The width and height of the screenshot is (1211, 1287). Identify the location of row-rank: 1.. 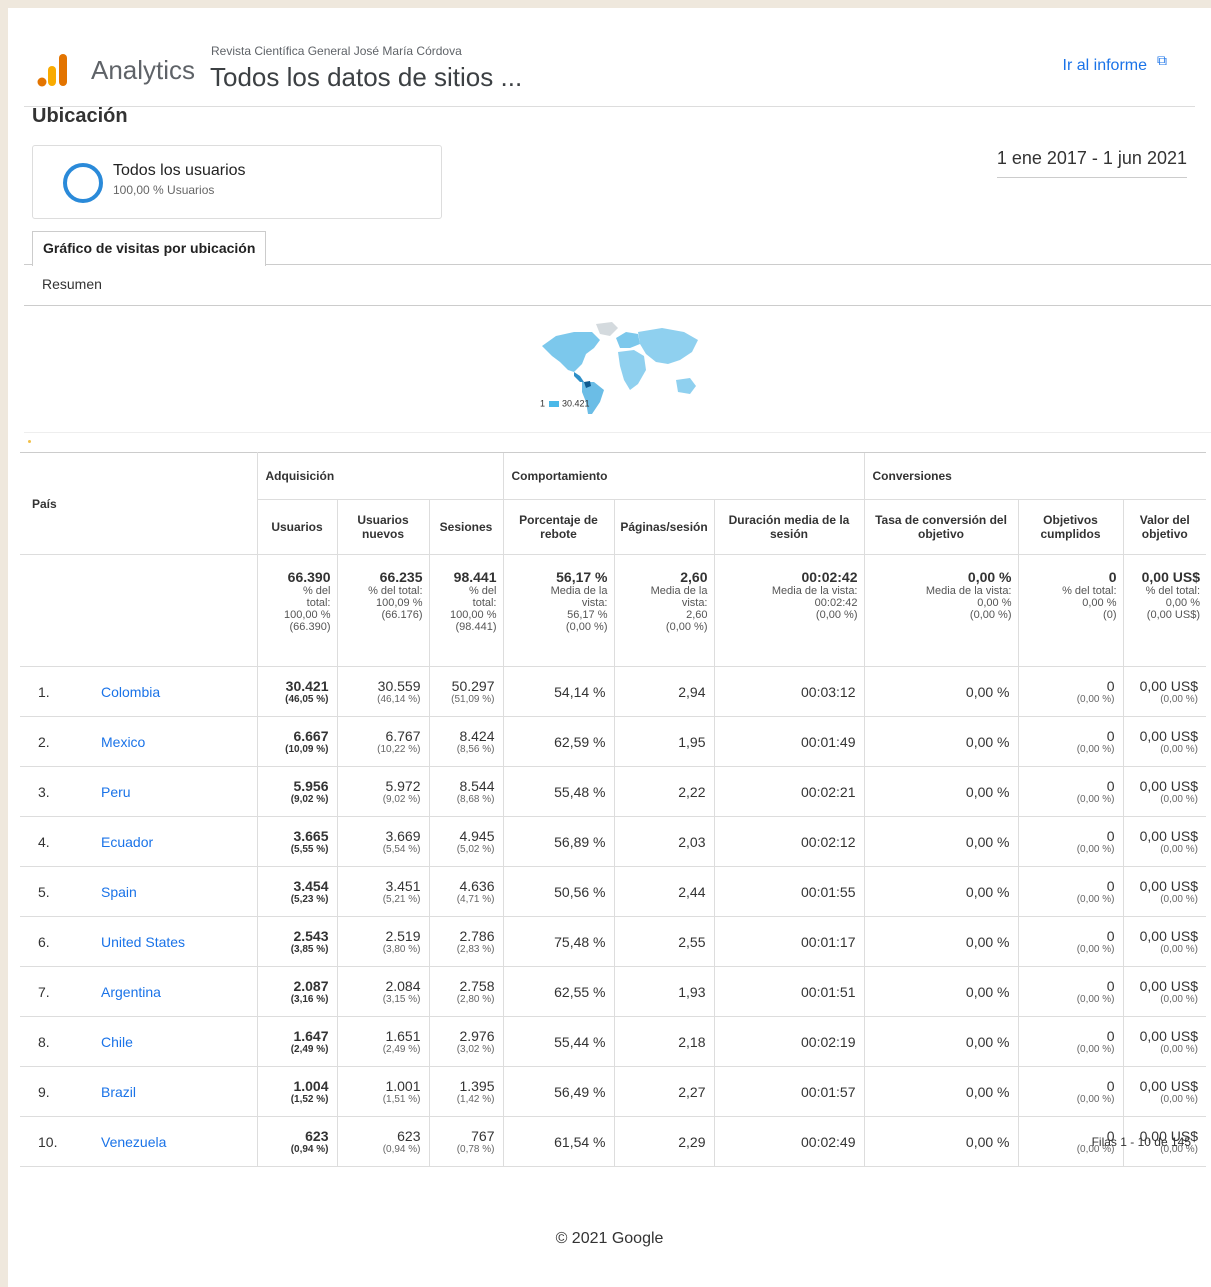
(60, 691).